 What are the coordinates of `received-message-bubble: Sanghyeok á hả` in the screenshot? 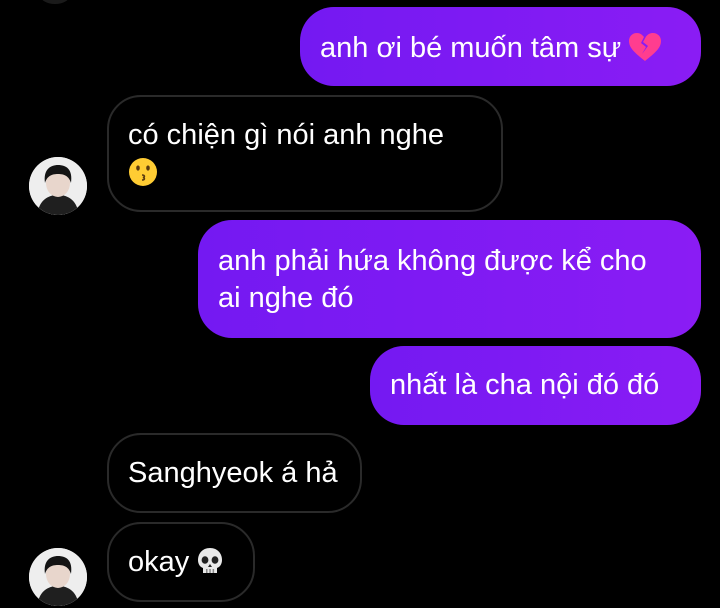 It's located at (234, 473).